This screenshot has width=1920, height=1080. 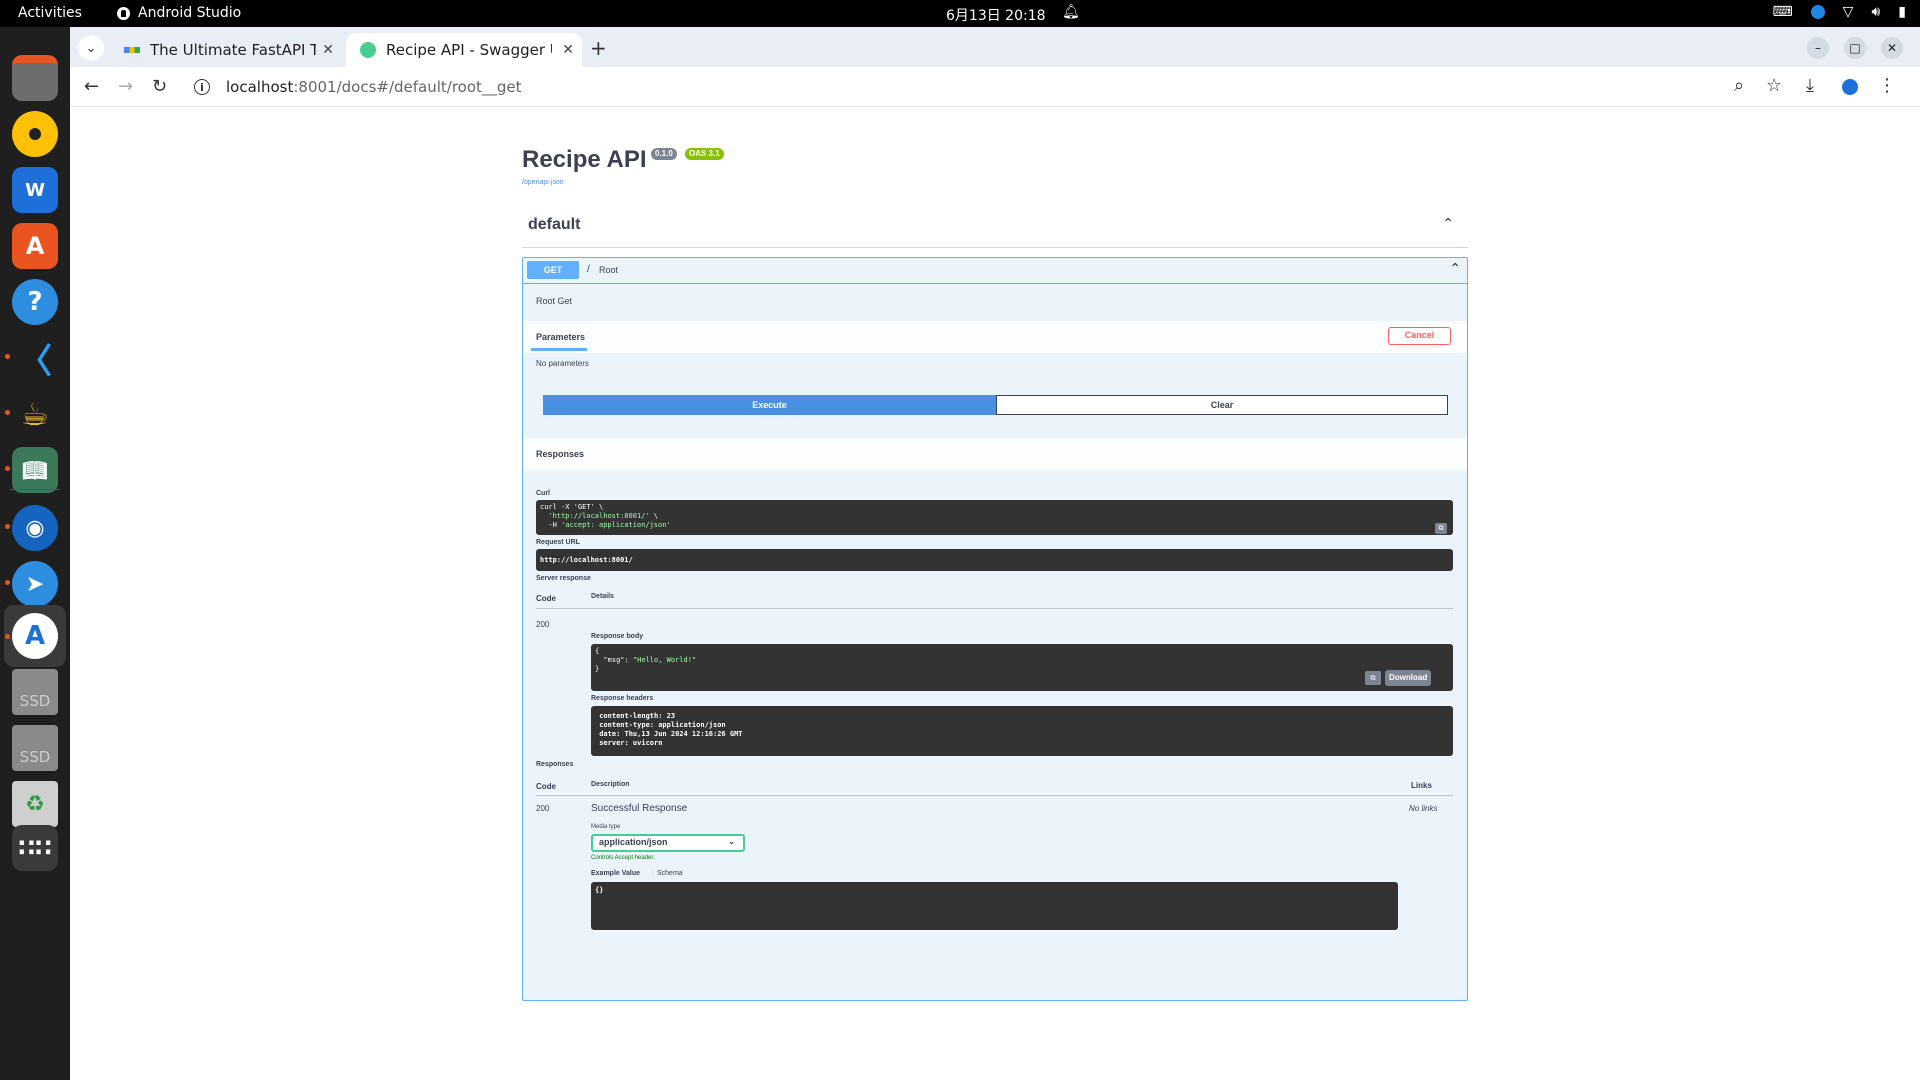 I want to click on menu-kebab-icon: ⋮, so click(x=1887, y=85).